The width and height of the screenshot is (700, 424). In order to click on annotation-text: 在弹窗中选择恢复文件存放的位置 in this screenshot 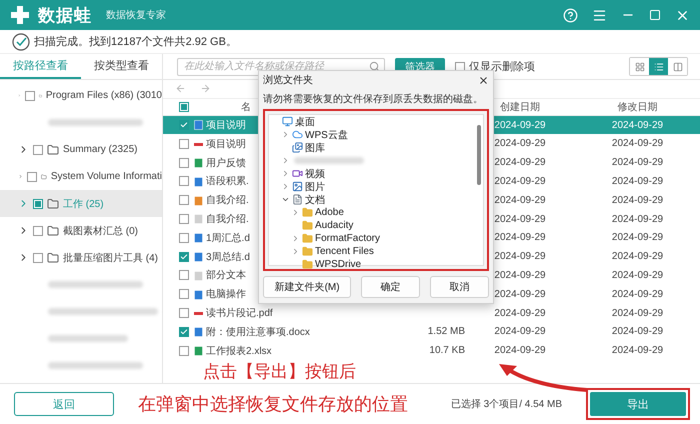, I will do `click(273, 404)`.